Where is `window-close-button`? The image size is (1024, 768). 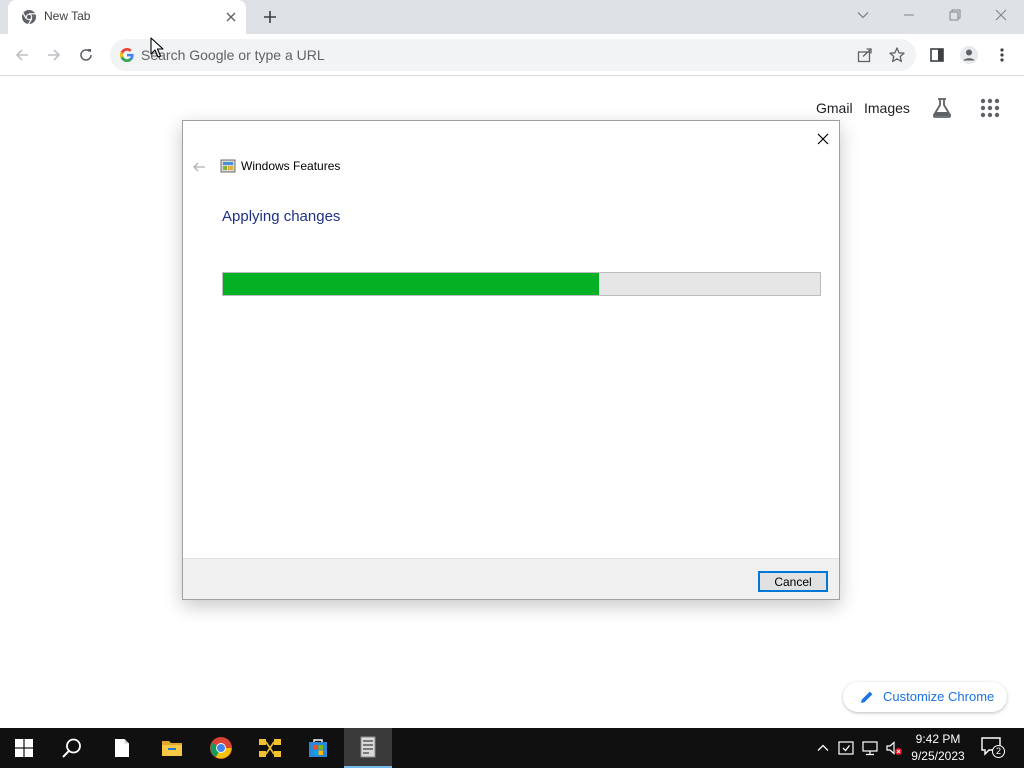 window-close-button is located at coordinates (1001, 15).